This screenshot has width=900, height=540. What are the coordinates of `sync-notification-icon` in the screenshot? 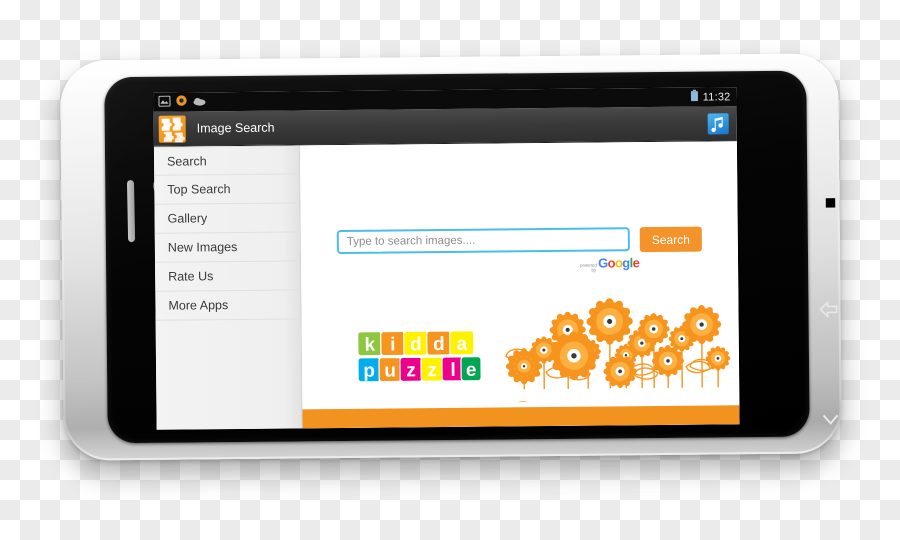 It's located at (181, 102).